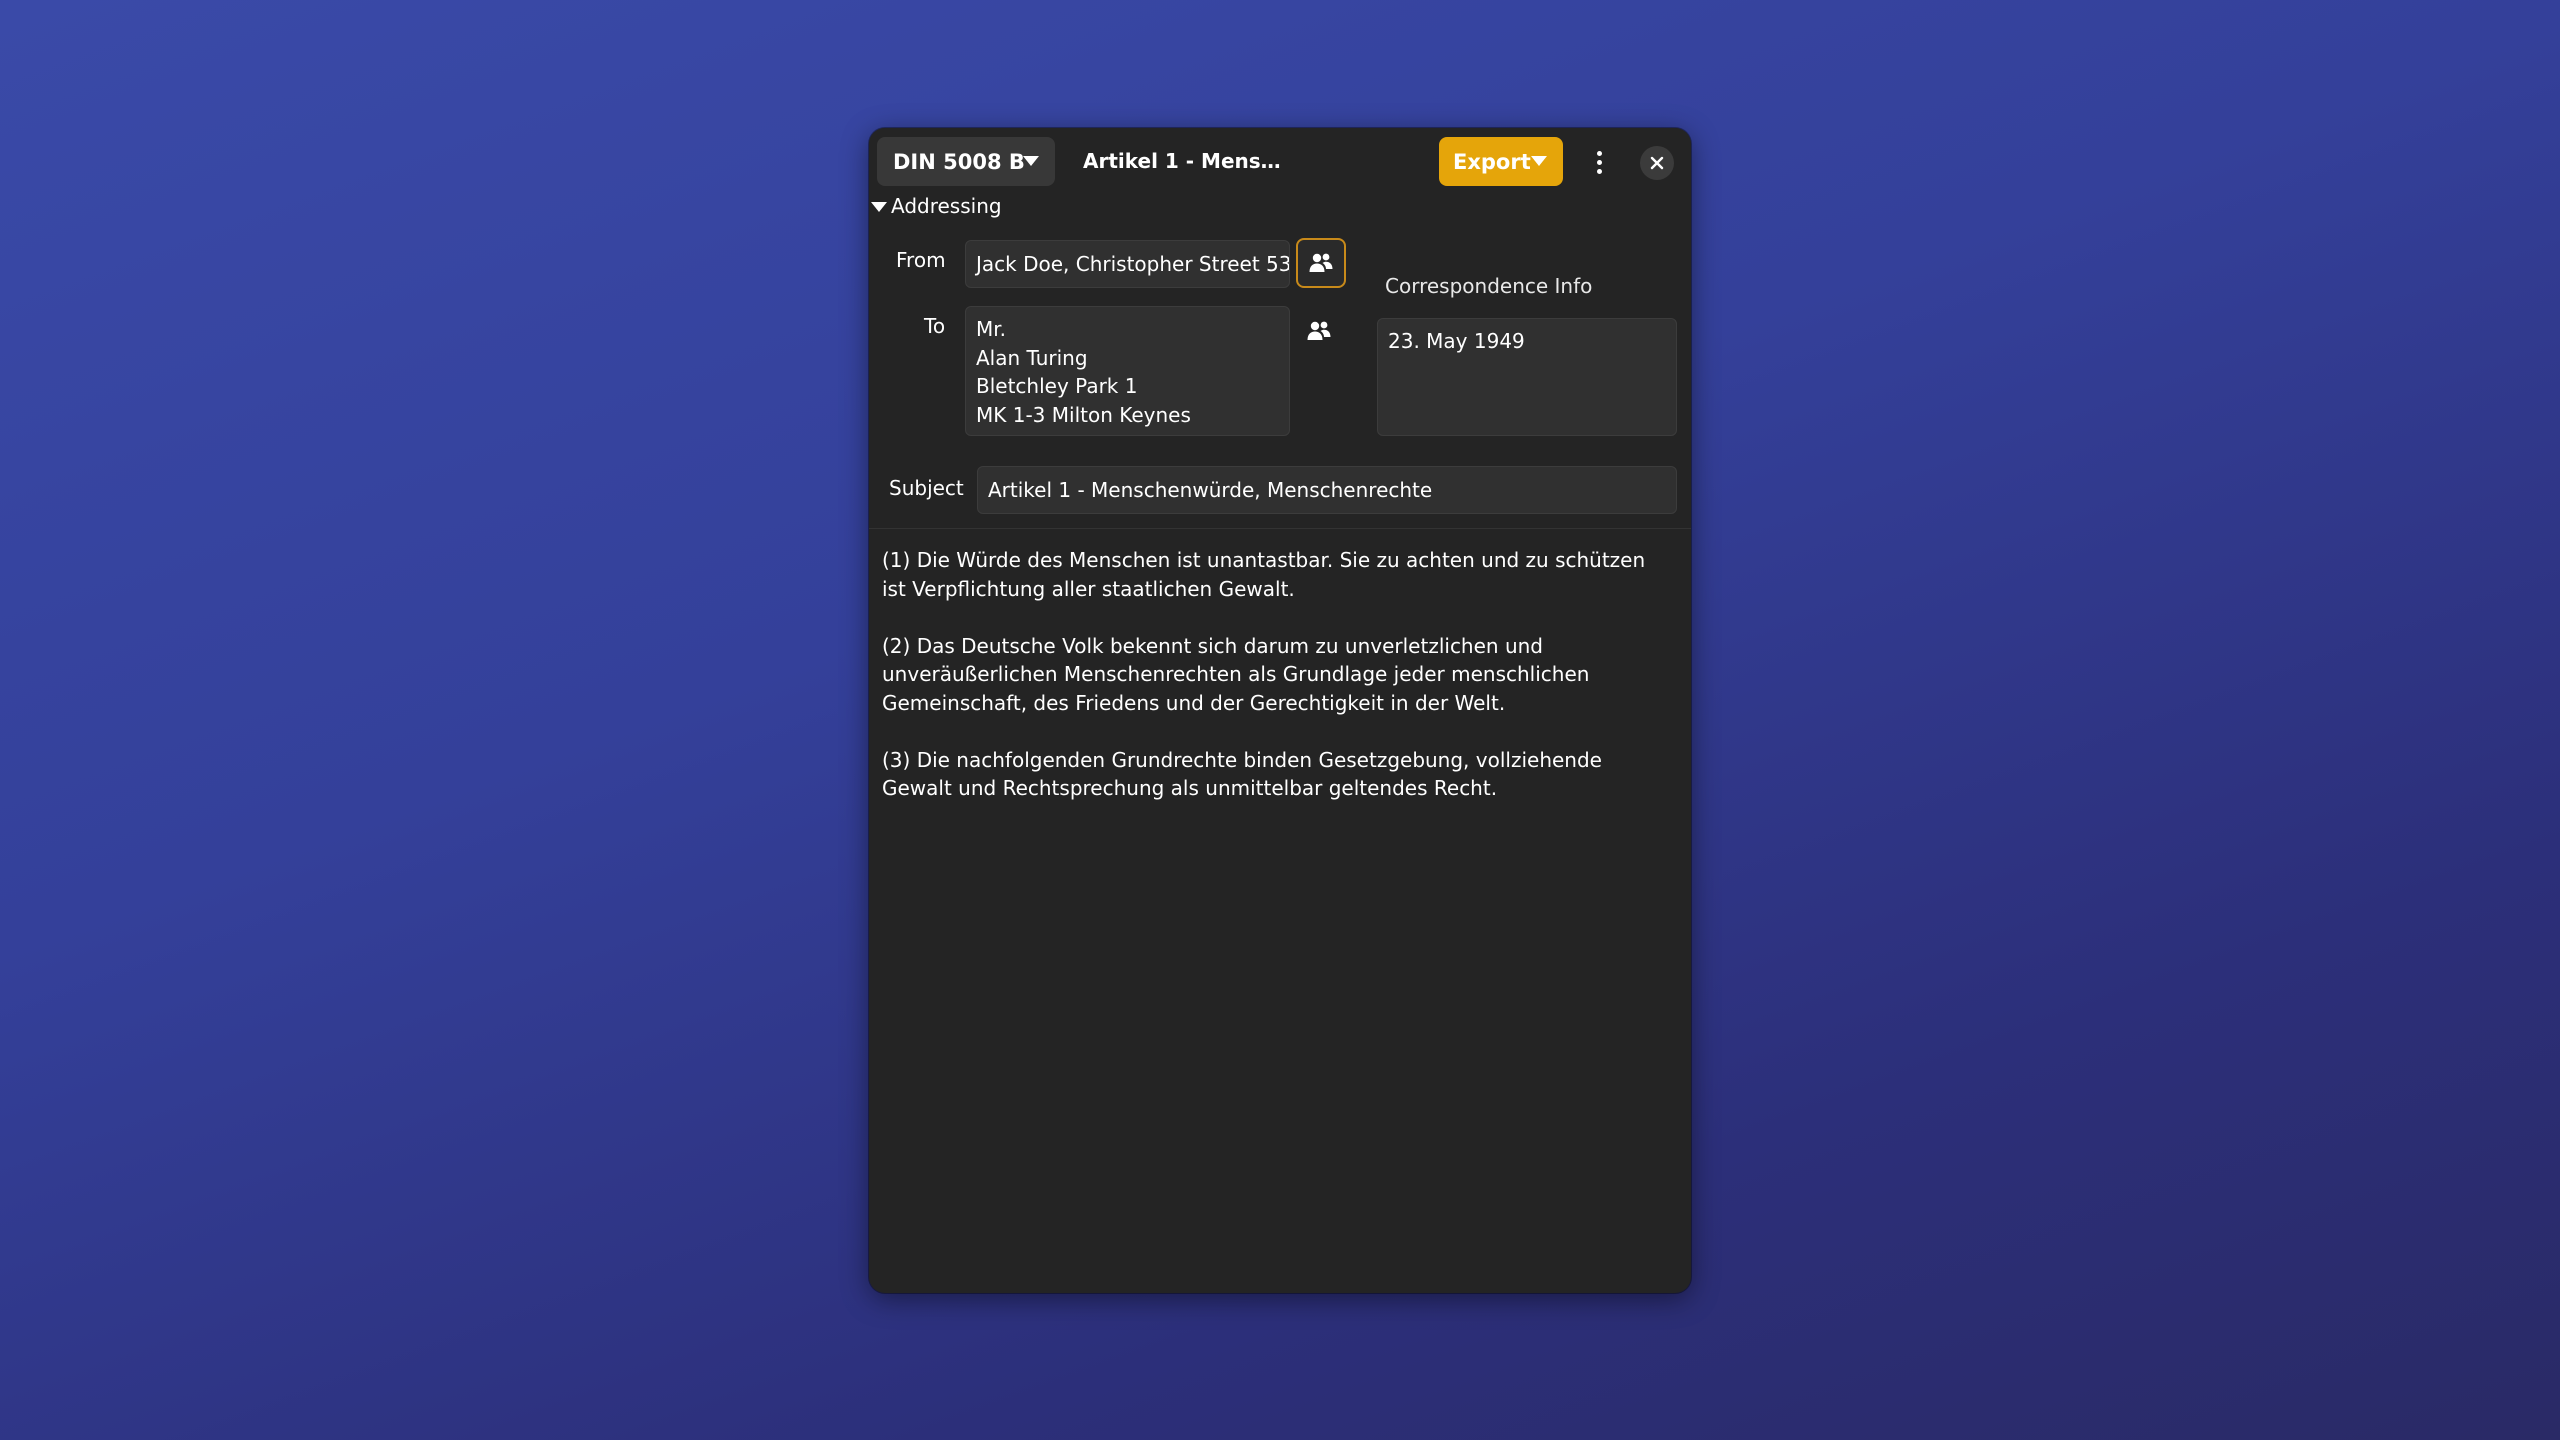 The width and height of the screenshot is (2560, 1440). I want to click on close-button, so click(1657, 163).